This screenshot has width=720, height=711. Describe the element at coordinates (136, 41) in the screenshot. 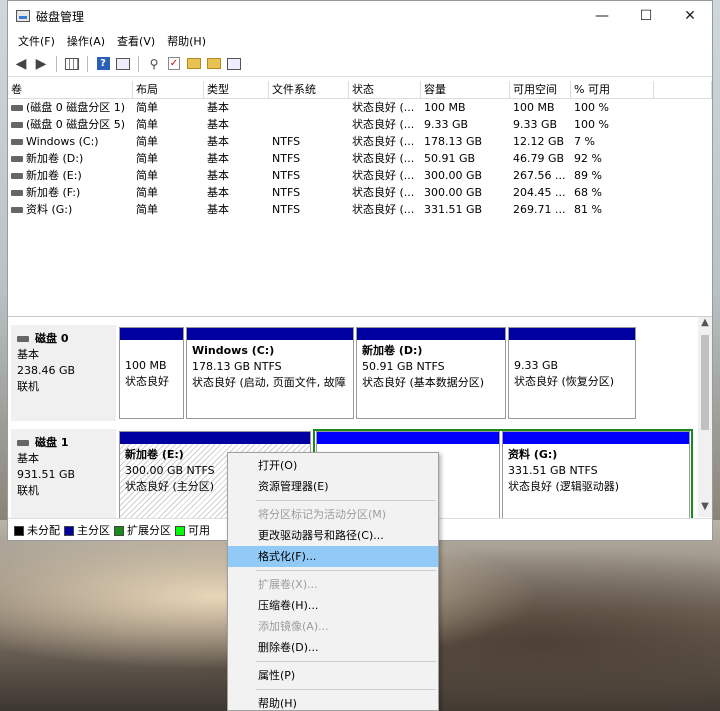

I see `menu-view: 查看(V)` at that location.